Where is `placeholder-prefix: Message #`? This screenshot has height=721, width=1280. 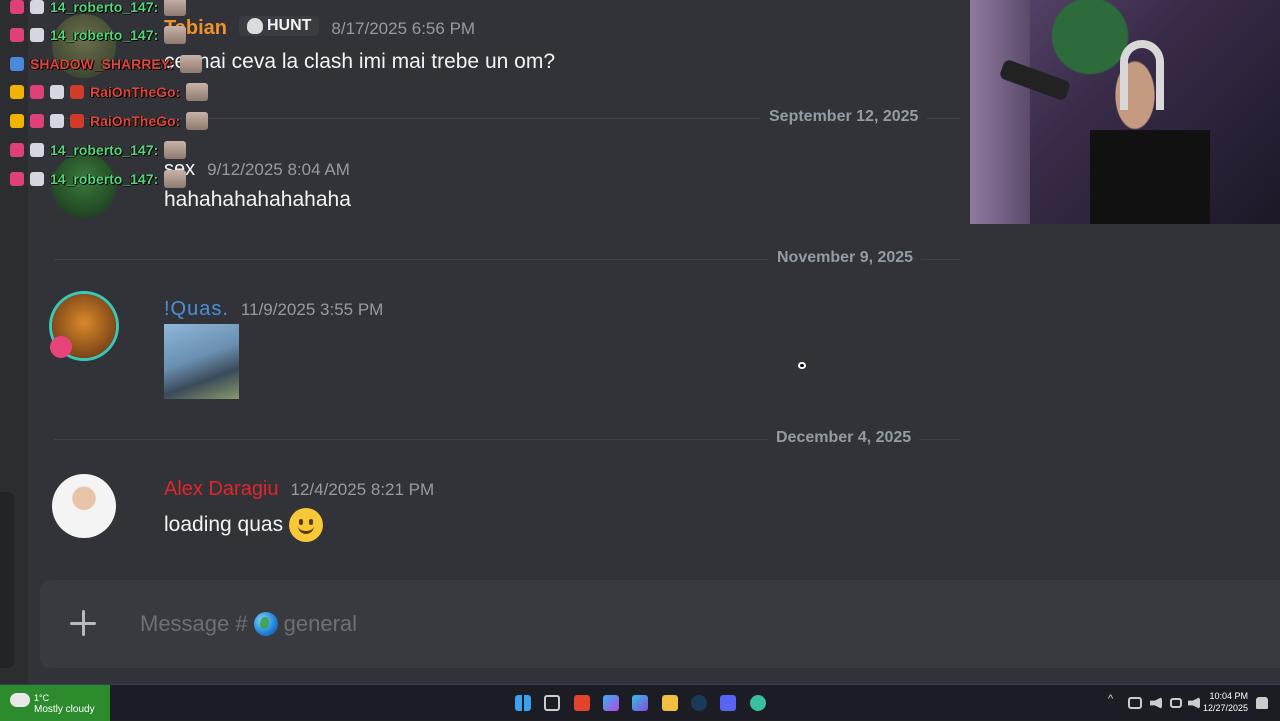
placeholder-prefix: Message # is located at coordinates (194, 623).